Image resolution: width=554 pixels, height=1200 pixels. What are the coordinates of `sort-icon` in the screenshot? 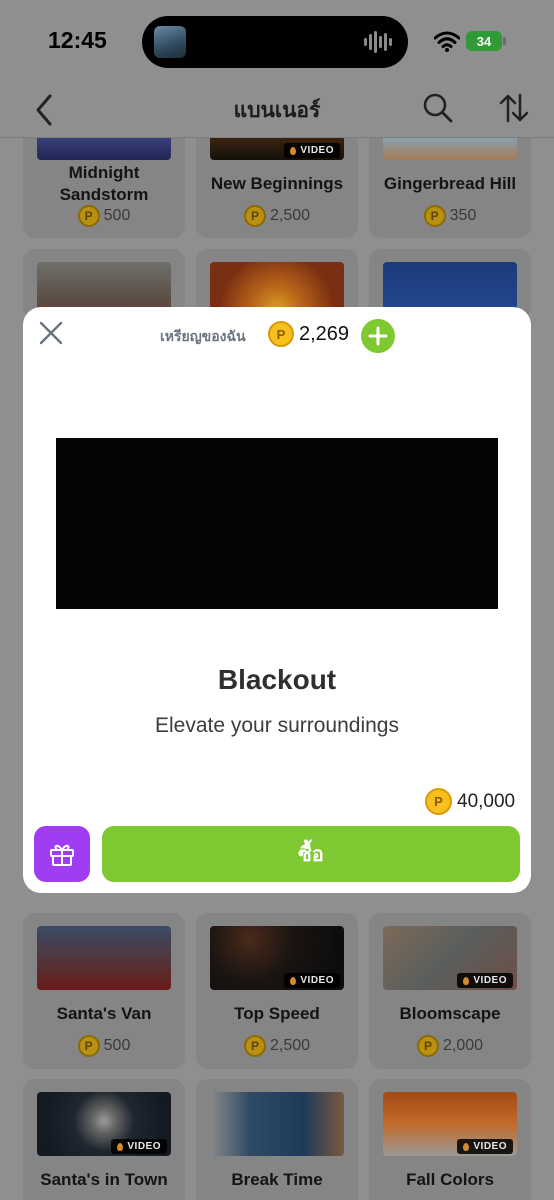 It's located at (514, 108).